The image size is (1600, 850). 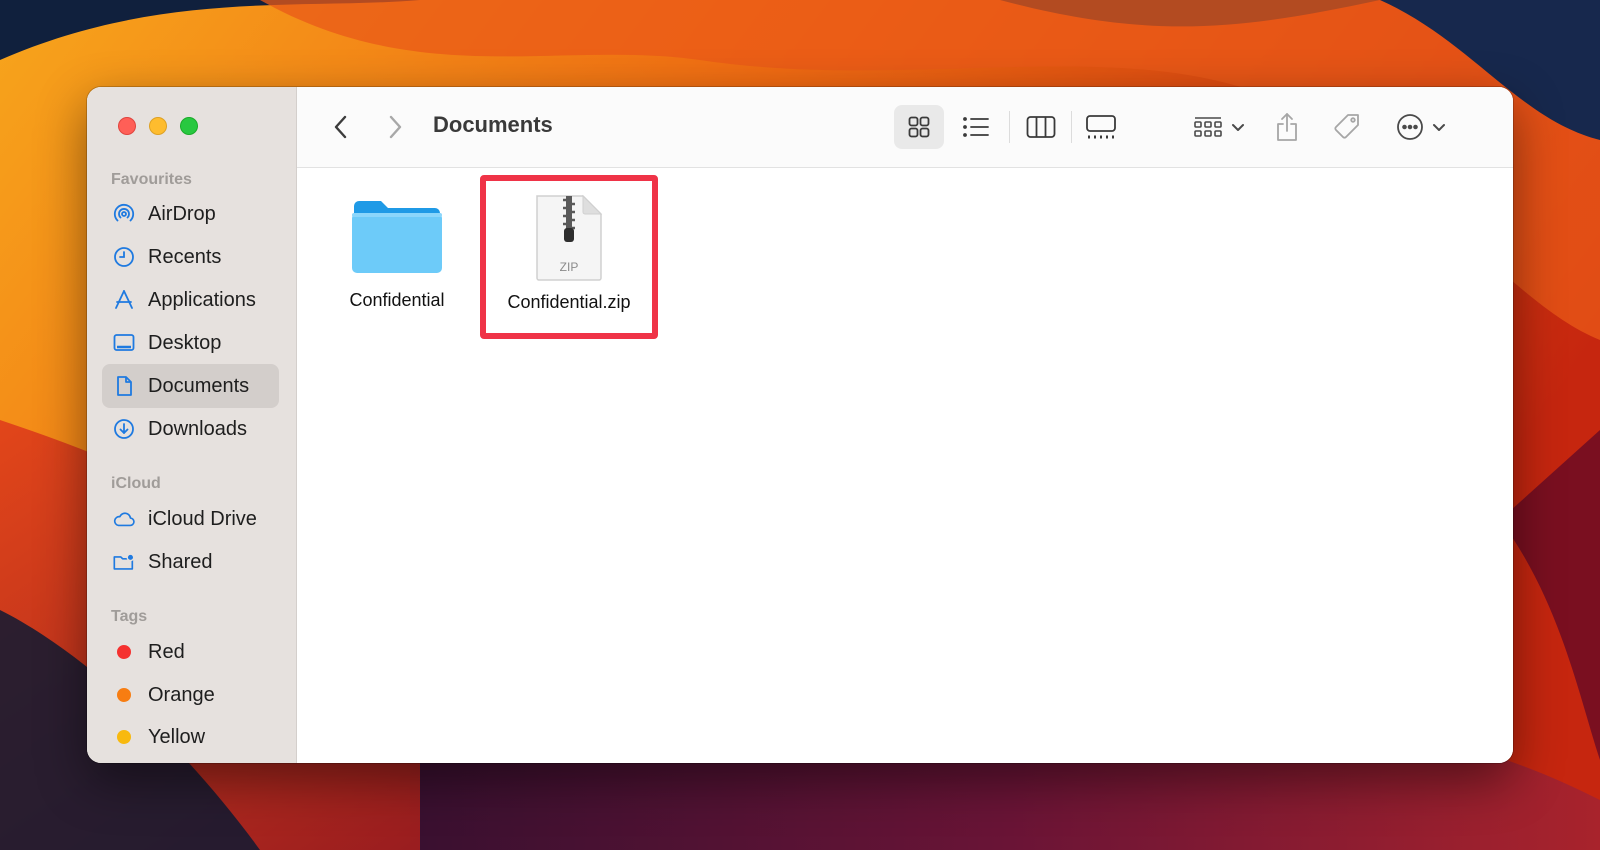 I want to click on sidebar-item-label: Yellow, so click(x=177, y=736).